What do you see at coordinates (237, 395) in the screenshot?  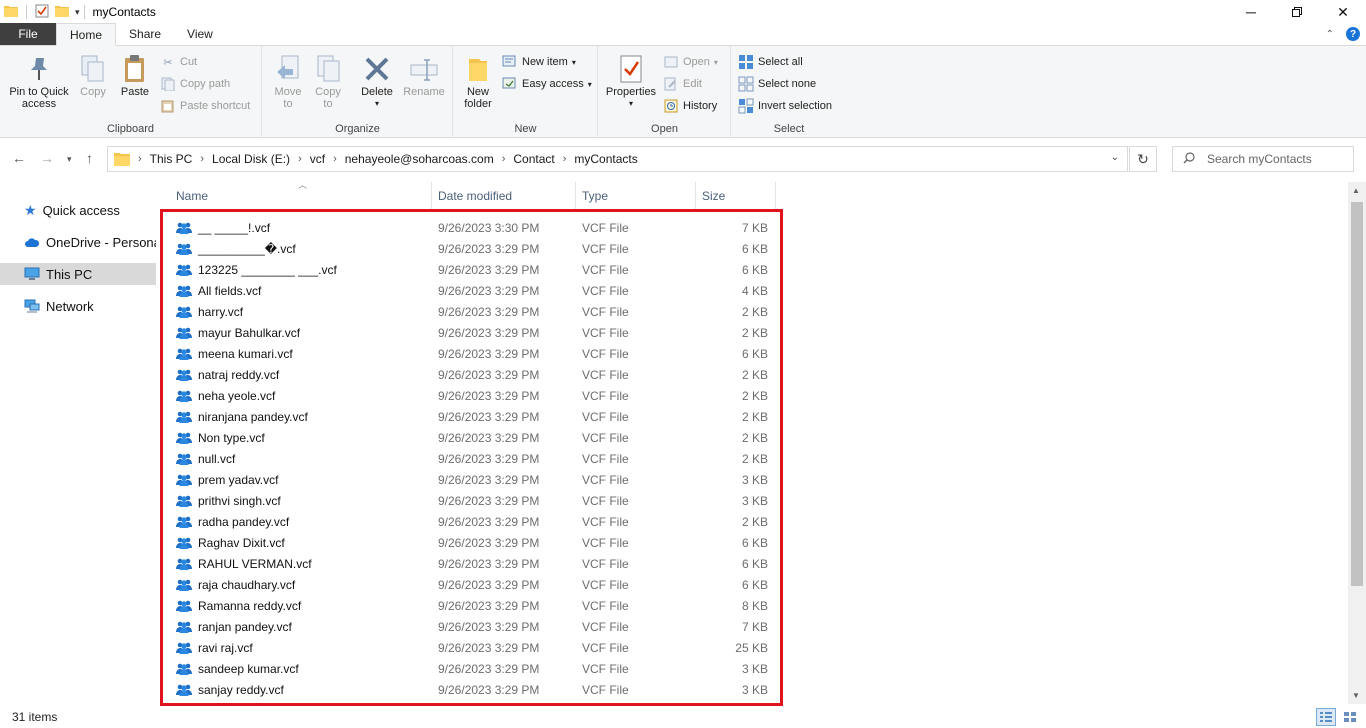 I see `file-name: neha yeole.vcf` at bounding box center [237, 395].